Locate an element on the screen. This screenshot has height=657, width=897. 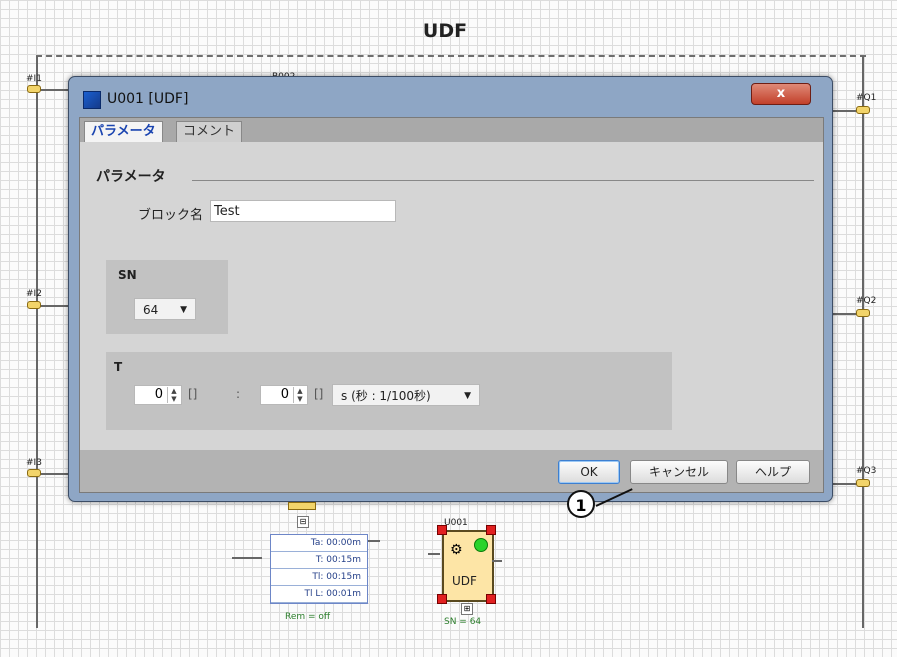
rem-label: Rem = off is located at coordinates (308, 617).